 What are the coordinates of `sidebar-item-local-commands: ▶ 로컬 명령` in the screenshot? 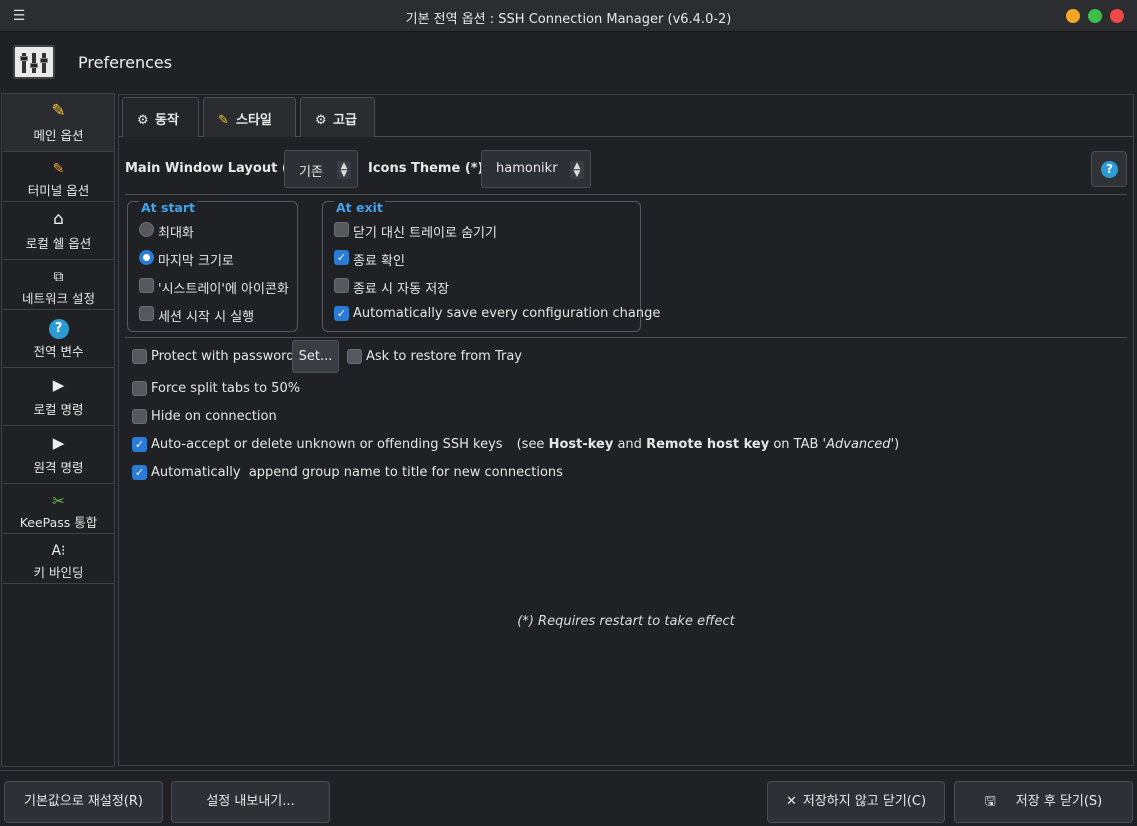 It's located at (58, 397).